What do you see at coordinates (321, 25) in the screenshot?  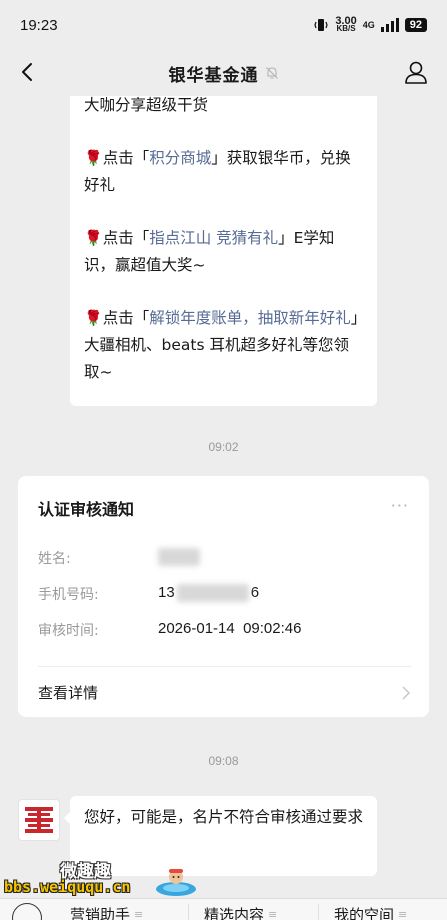 I see `vibrate-icon` at bounding box center [321, 25].